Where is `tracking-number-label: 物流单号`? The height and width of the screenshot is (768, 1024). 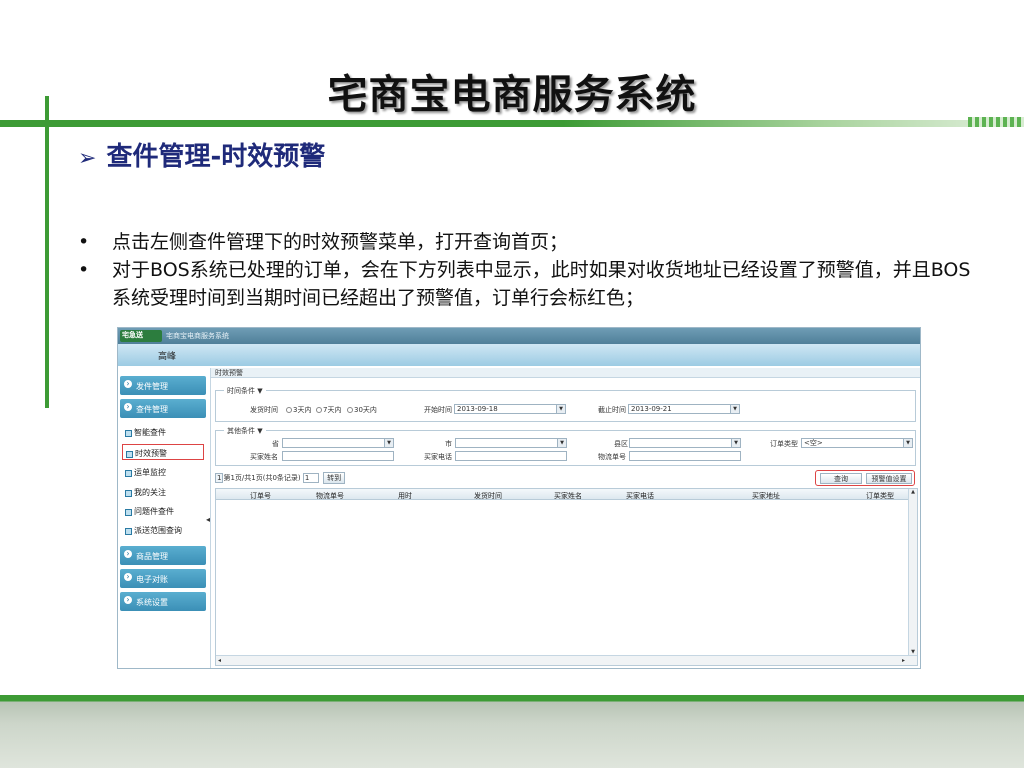 tracking-number-label: 物流单号 is located at coordinates (612, 457).